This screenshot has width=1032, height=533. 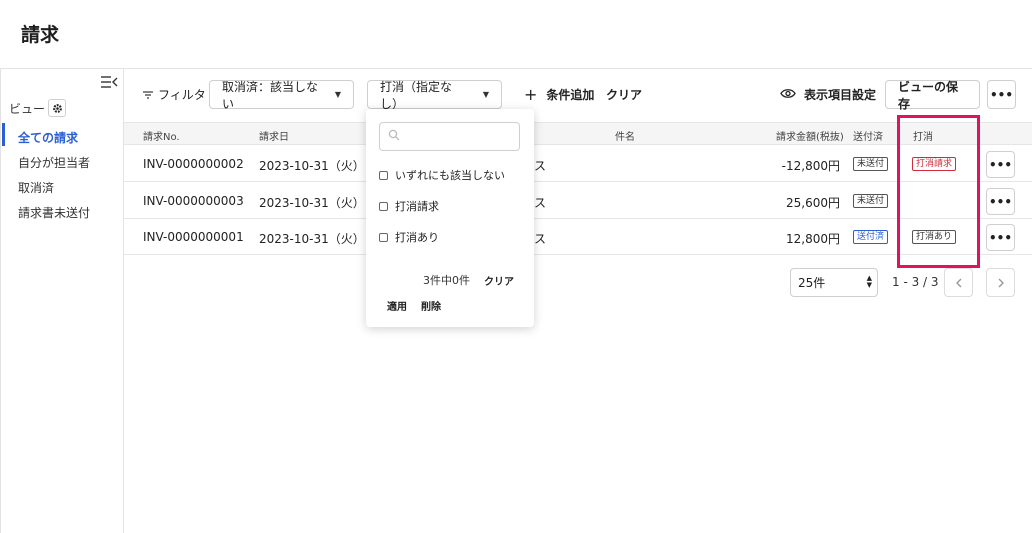 I want to click on chevron-right-icon, so click(x=1000, y=282).